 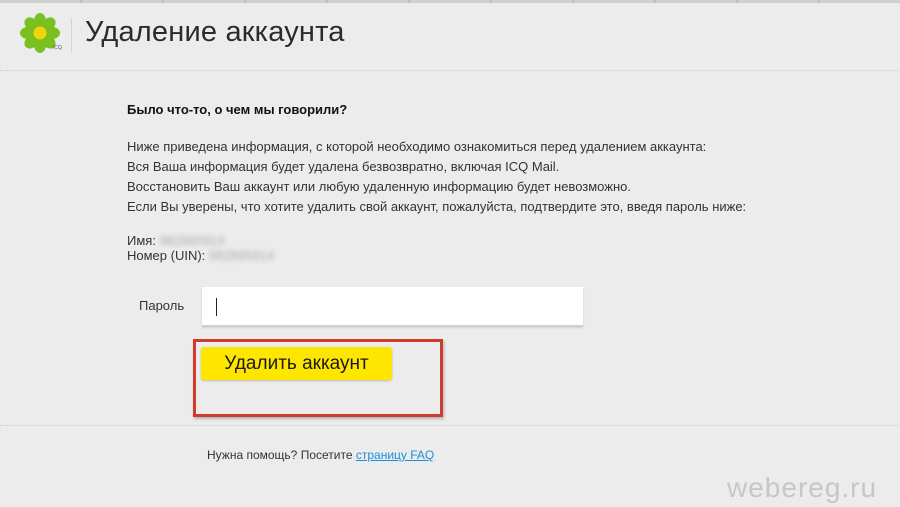 I want to click on uin-value-blurred: 982895914, so click(x=241, y=255).